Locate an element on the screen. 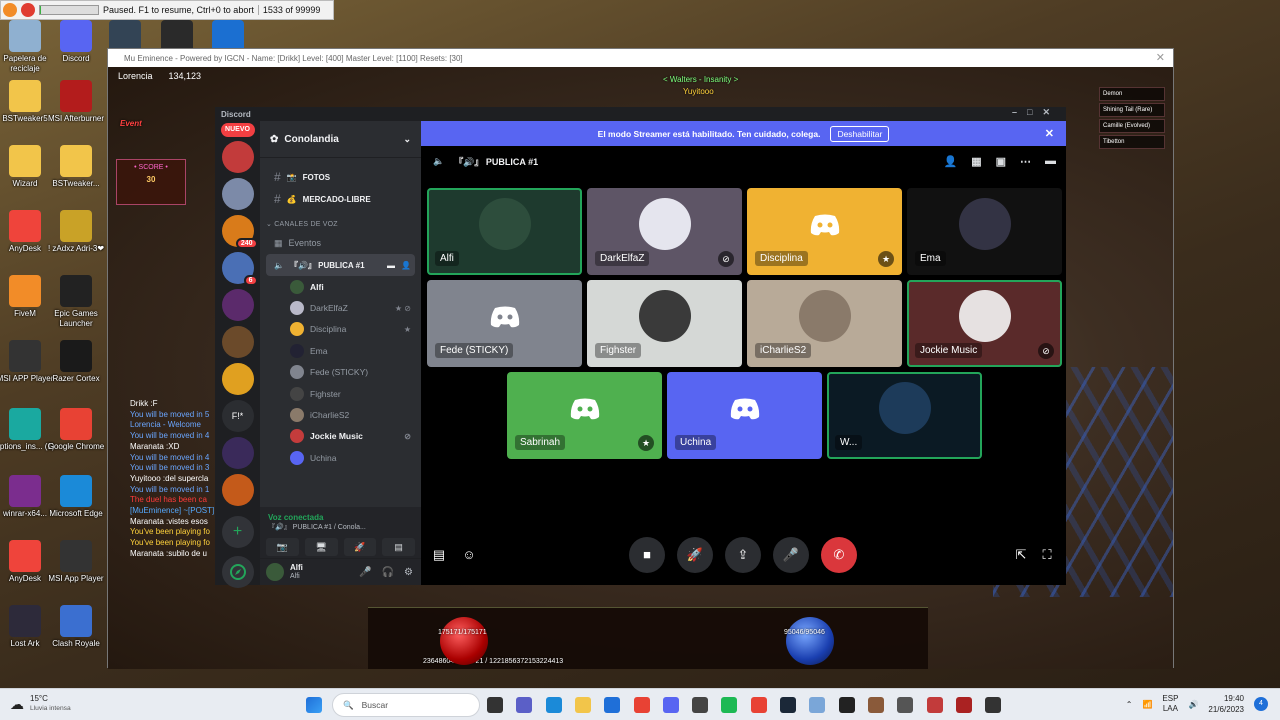  microphone-button: 🎤 is located at coordinates (791, 555).